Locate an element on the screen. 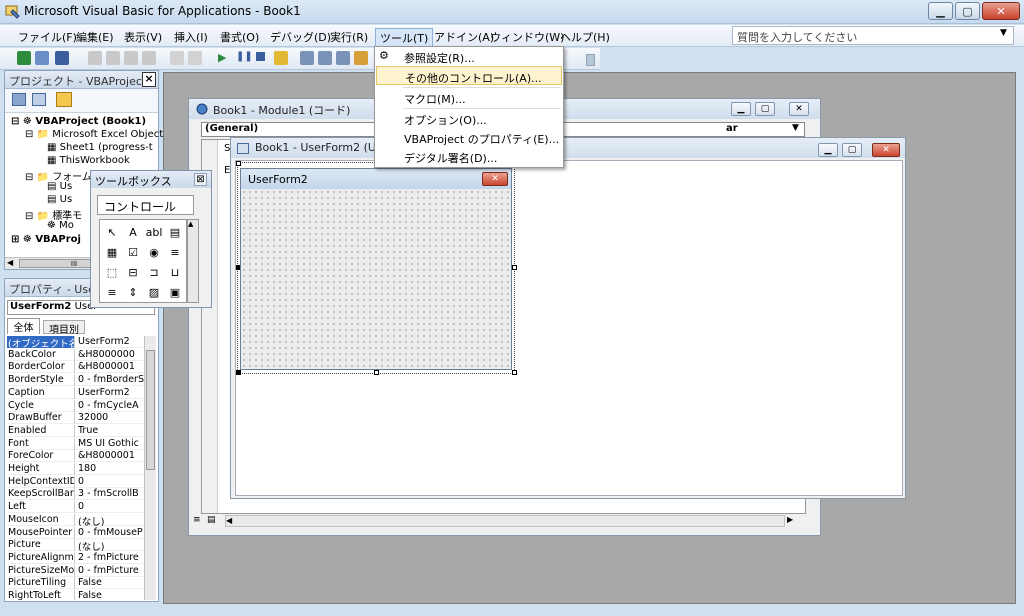  excel-view-icon is located at coordinates (24, 58).